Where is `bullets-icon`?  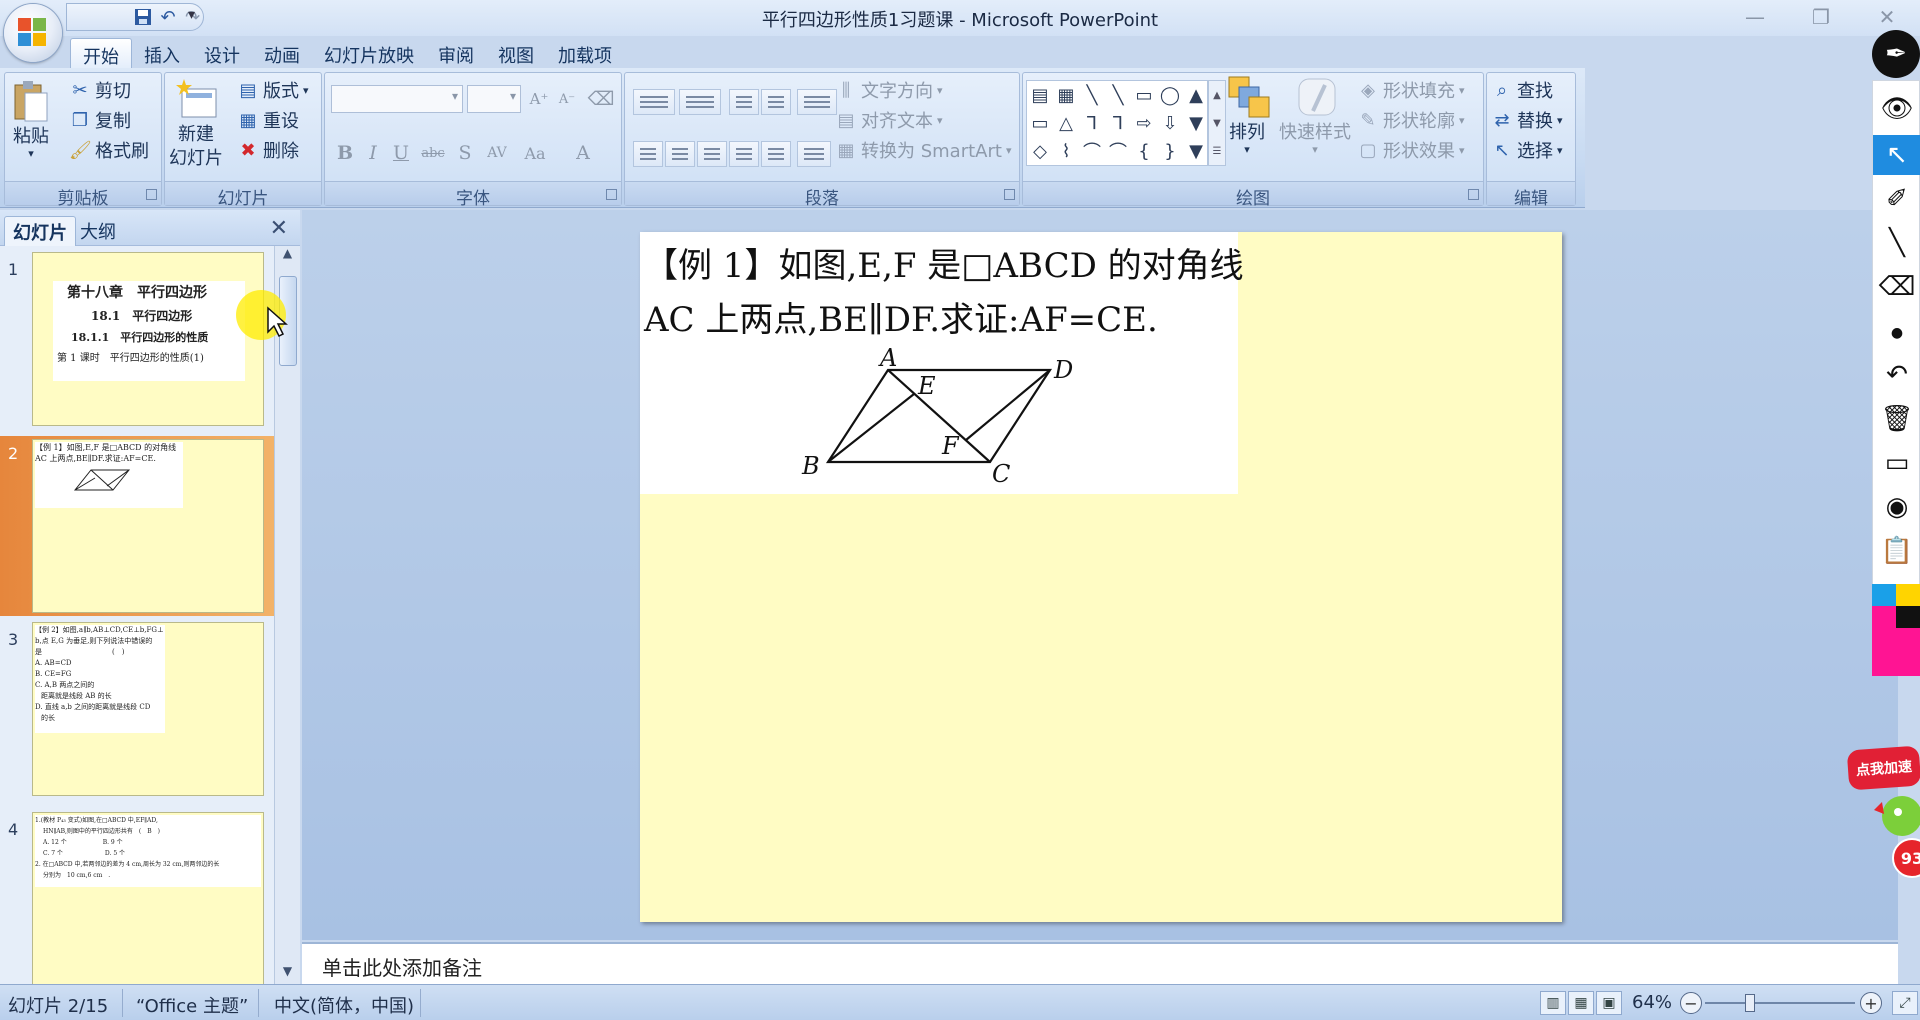 bullets-icon is located at coordinates (654, 102).